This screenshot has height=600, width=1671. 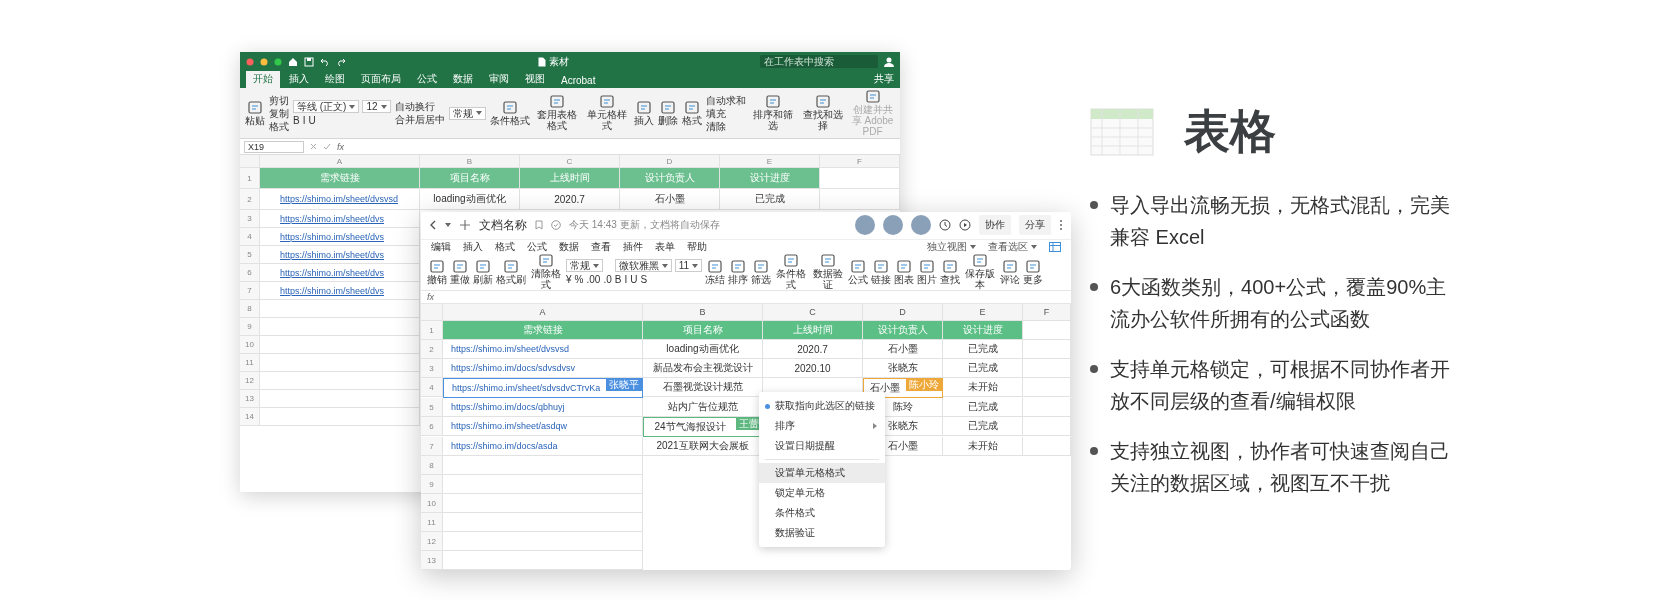 I want to click on menu-item: 查看, so click(x=601, y=246).